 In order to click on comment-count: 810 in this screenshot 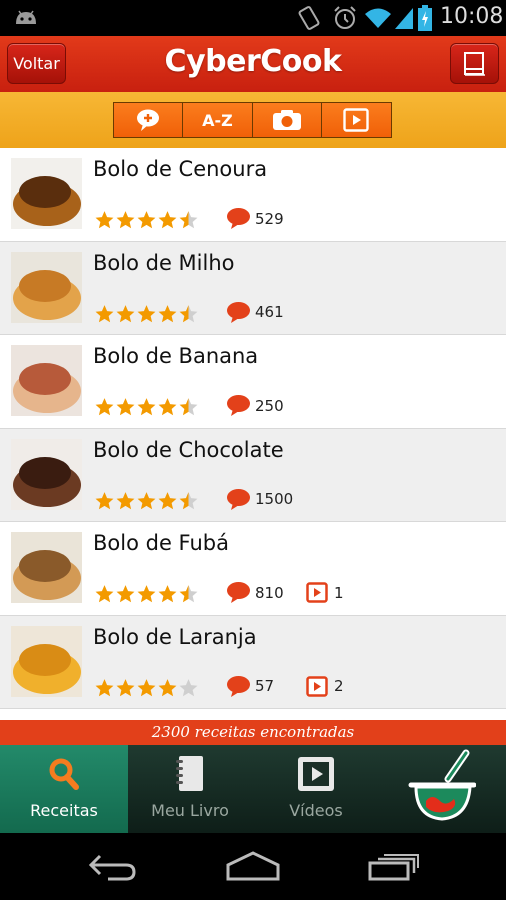, I will do `click(255, 592)`.